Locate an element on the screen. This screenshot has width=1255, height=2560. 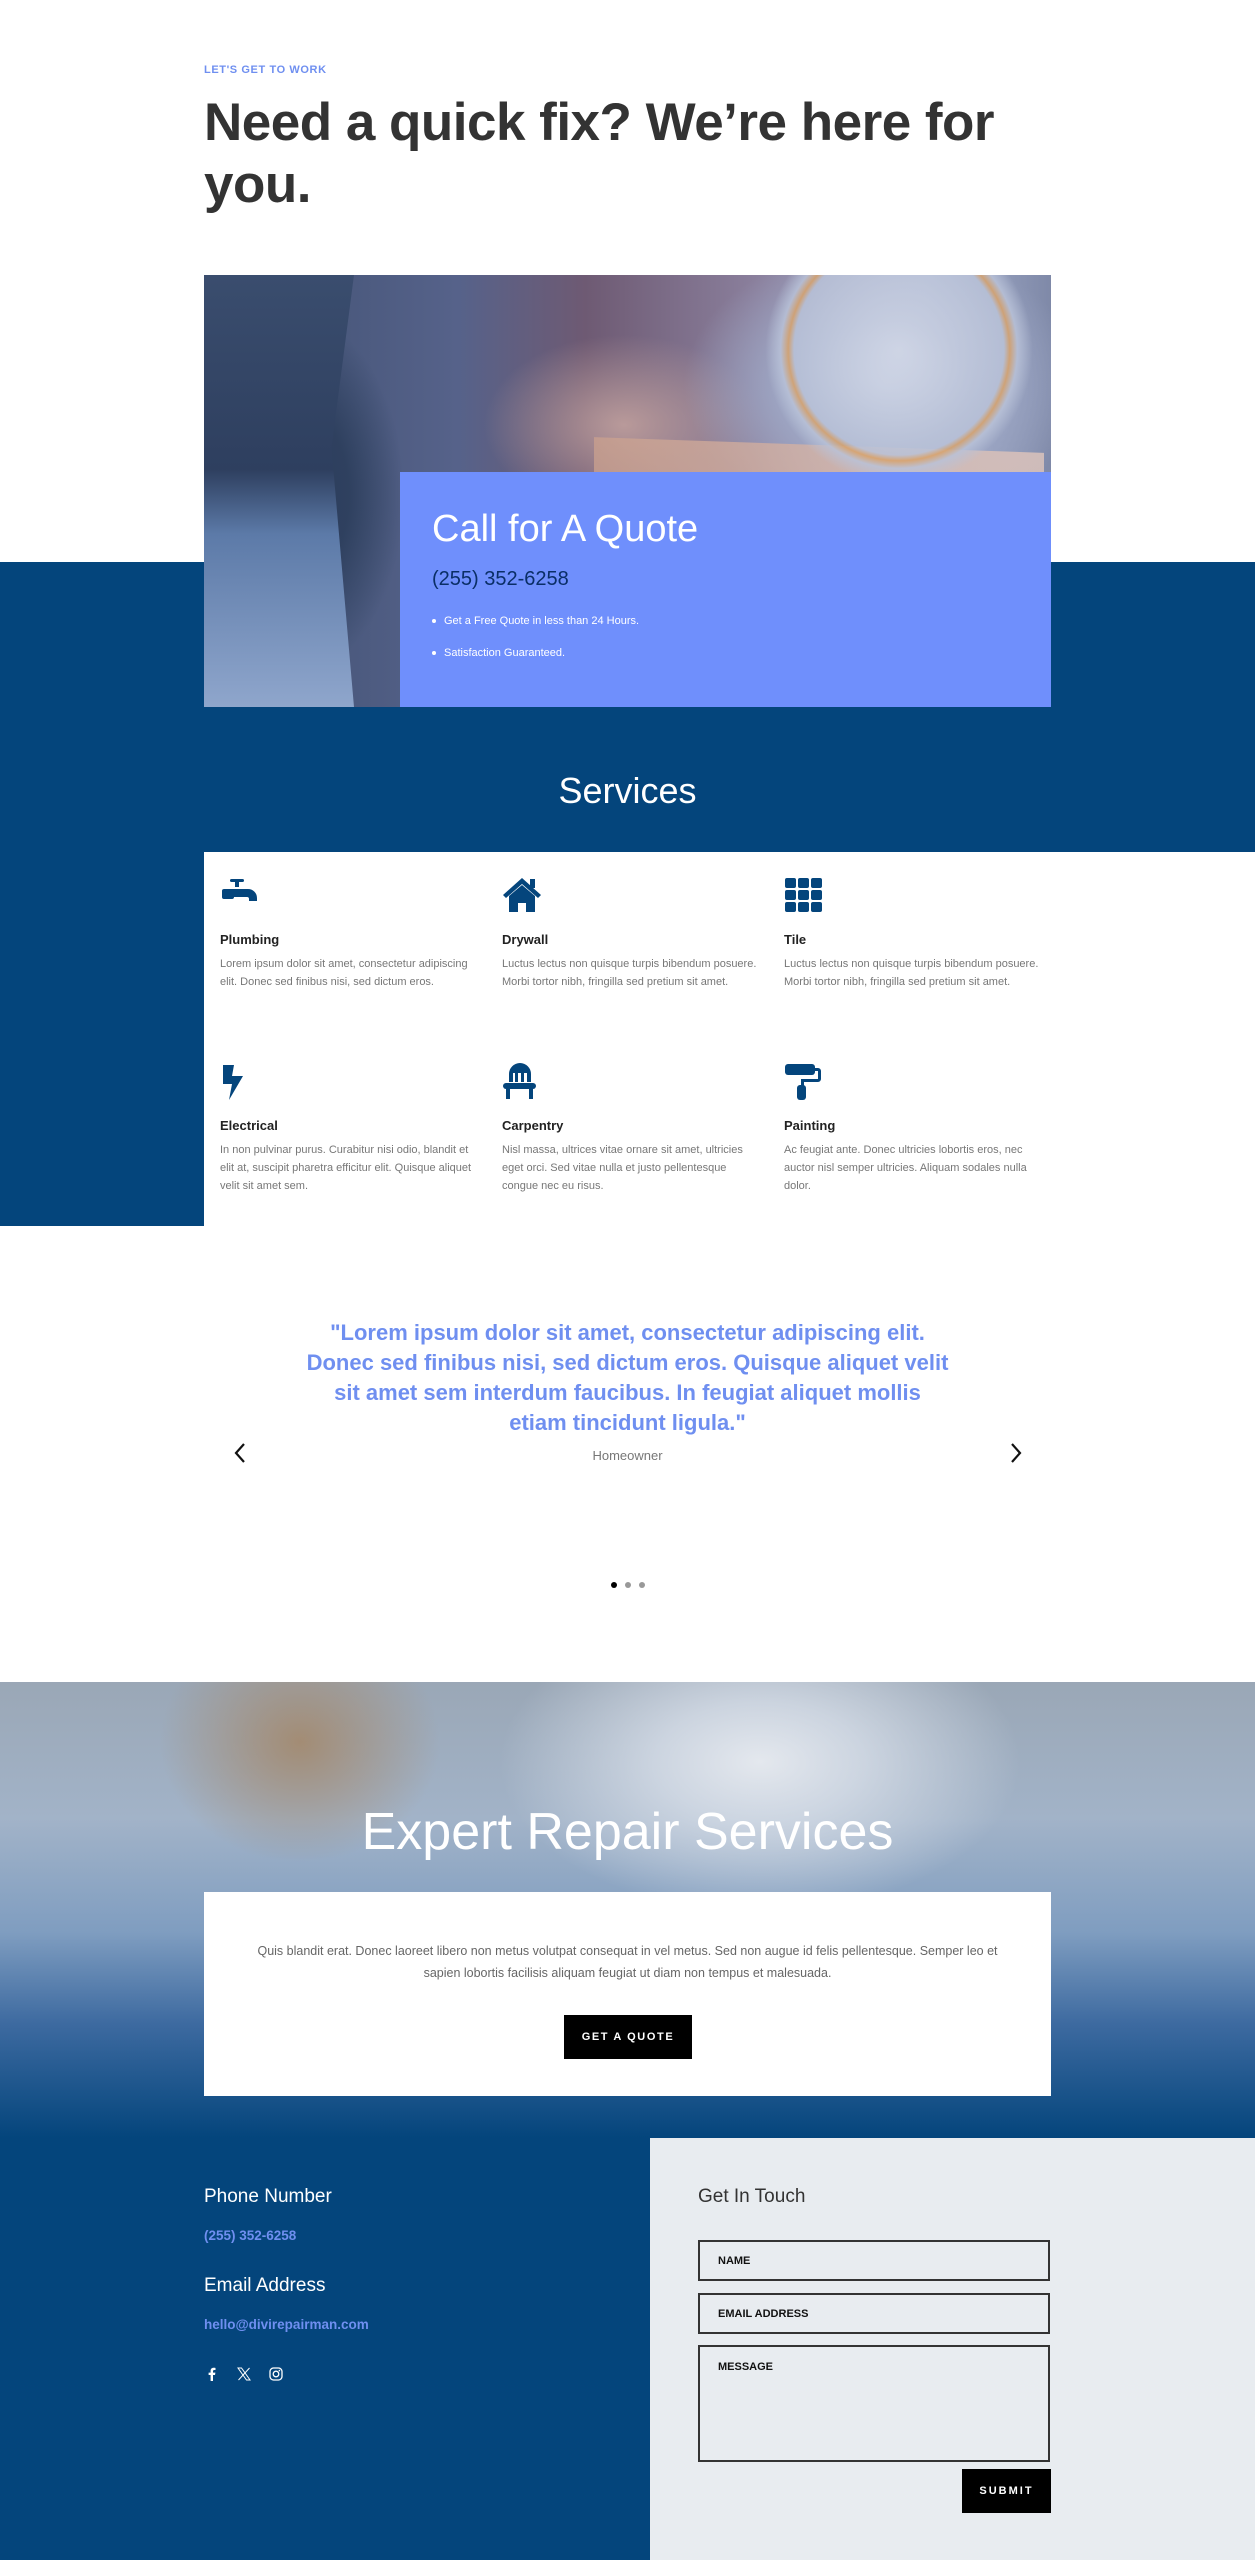
facebook-link is located at coordinates (212, 2374).